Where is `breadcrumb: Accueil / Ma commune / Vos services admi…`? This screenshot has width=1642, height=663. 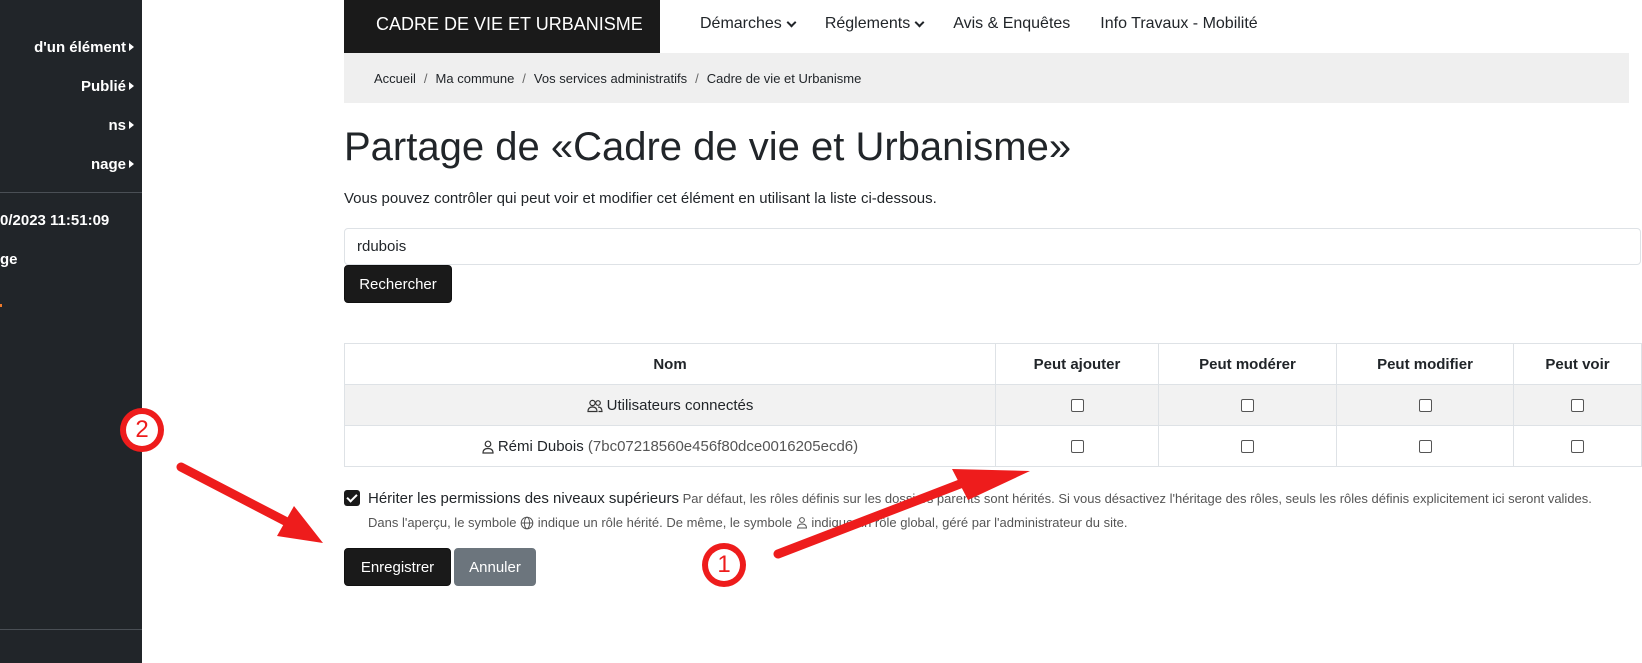 breadcrumb: Accueil / Ma commune / Vos services admi… is located at coordinates (986, 78).